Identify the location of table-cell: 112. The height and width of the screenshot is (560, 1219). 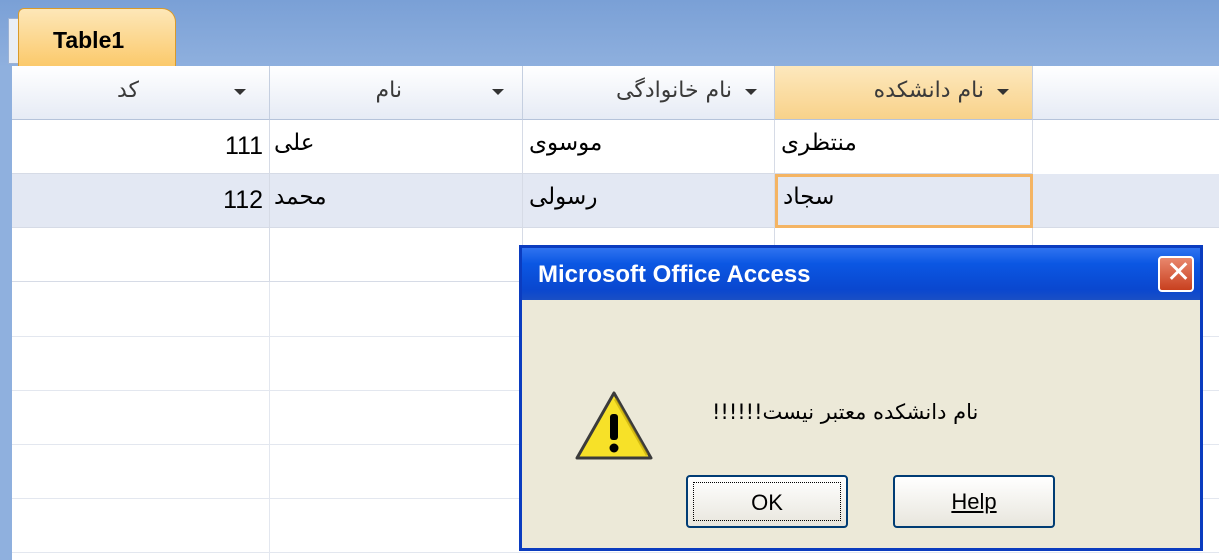
(141, 201).